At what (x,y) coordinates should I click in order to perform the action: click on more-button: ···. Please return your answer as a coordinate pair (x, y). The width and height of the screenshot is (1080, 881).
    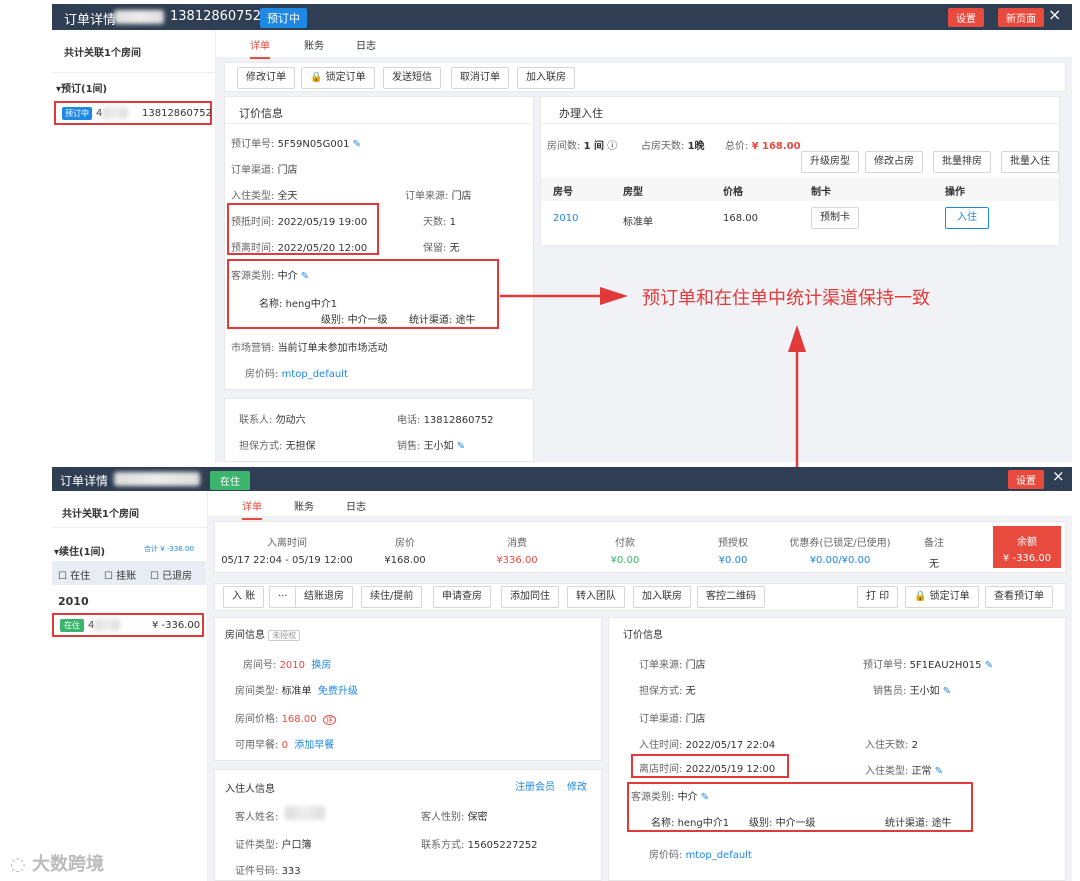
    Looking at the image, I should click on (283, 597).